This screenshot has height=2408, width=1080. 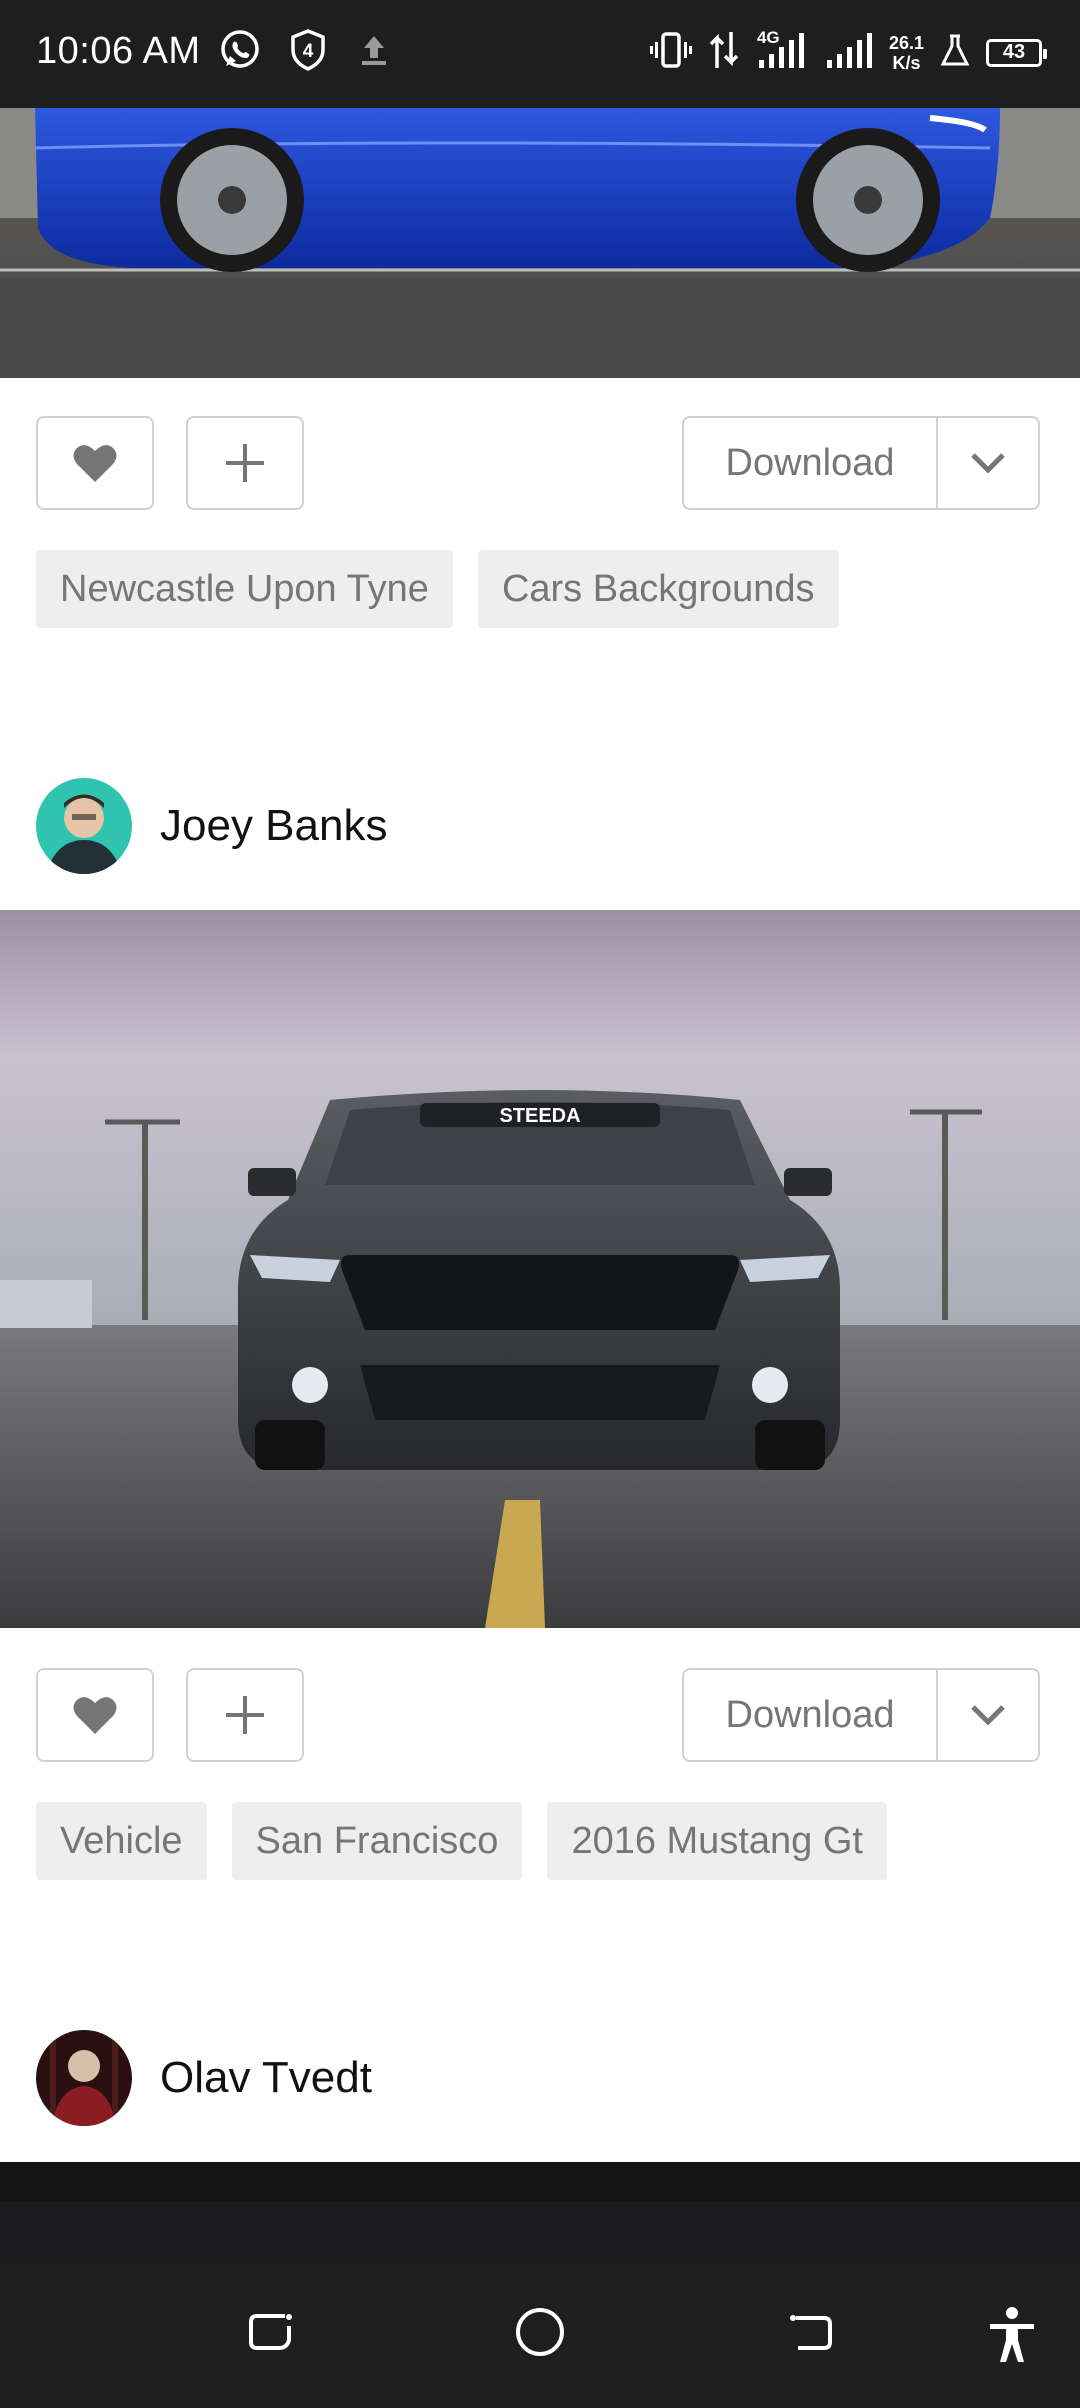 I want to click on tag: 2016 Mustang Gt, so click(x=717, y=1841).